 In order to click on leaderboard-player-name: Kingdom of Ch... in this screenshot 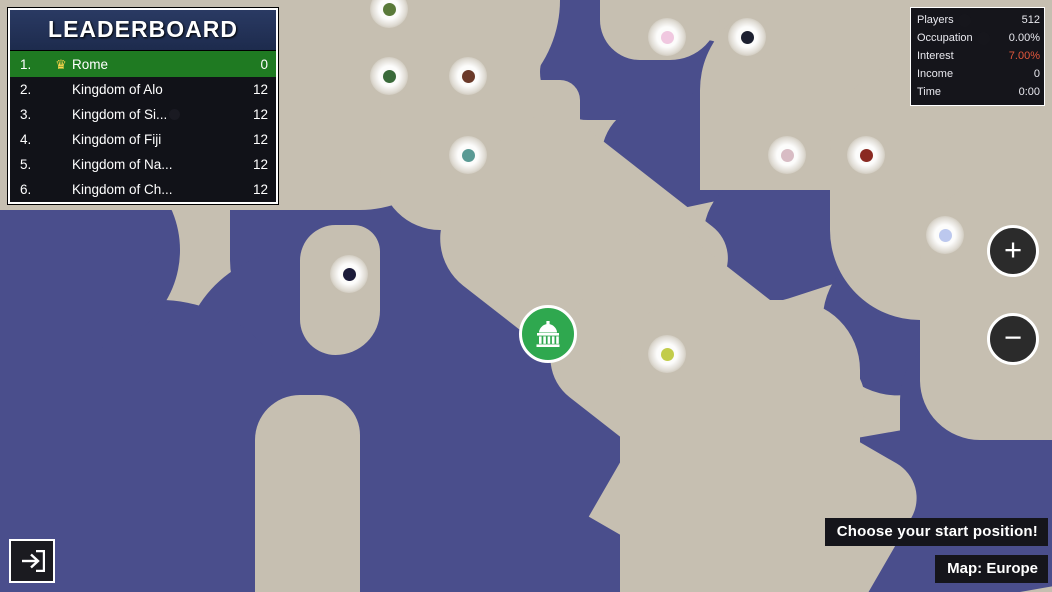, I will do `click(122, 189)`.